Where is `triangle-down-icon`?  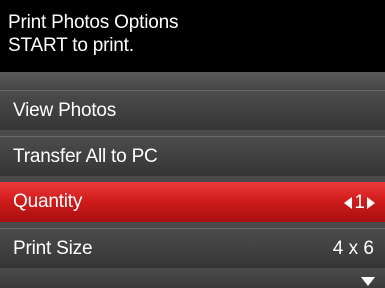
triangle-down-icon is located at coordinates (368, 281).